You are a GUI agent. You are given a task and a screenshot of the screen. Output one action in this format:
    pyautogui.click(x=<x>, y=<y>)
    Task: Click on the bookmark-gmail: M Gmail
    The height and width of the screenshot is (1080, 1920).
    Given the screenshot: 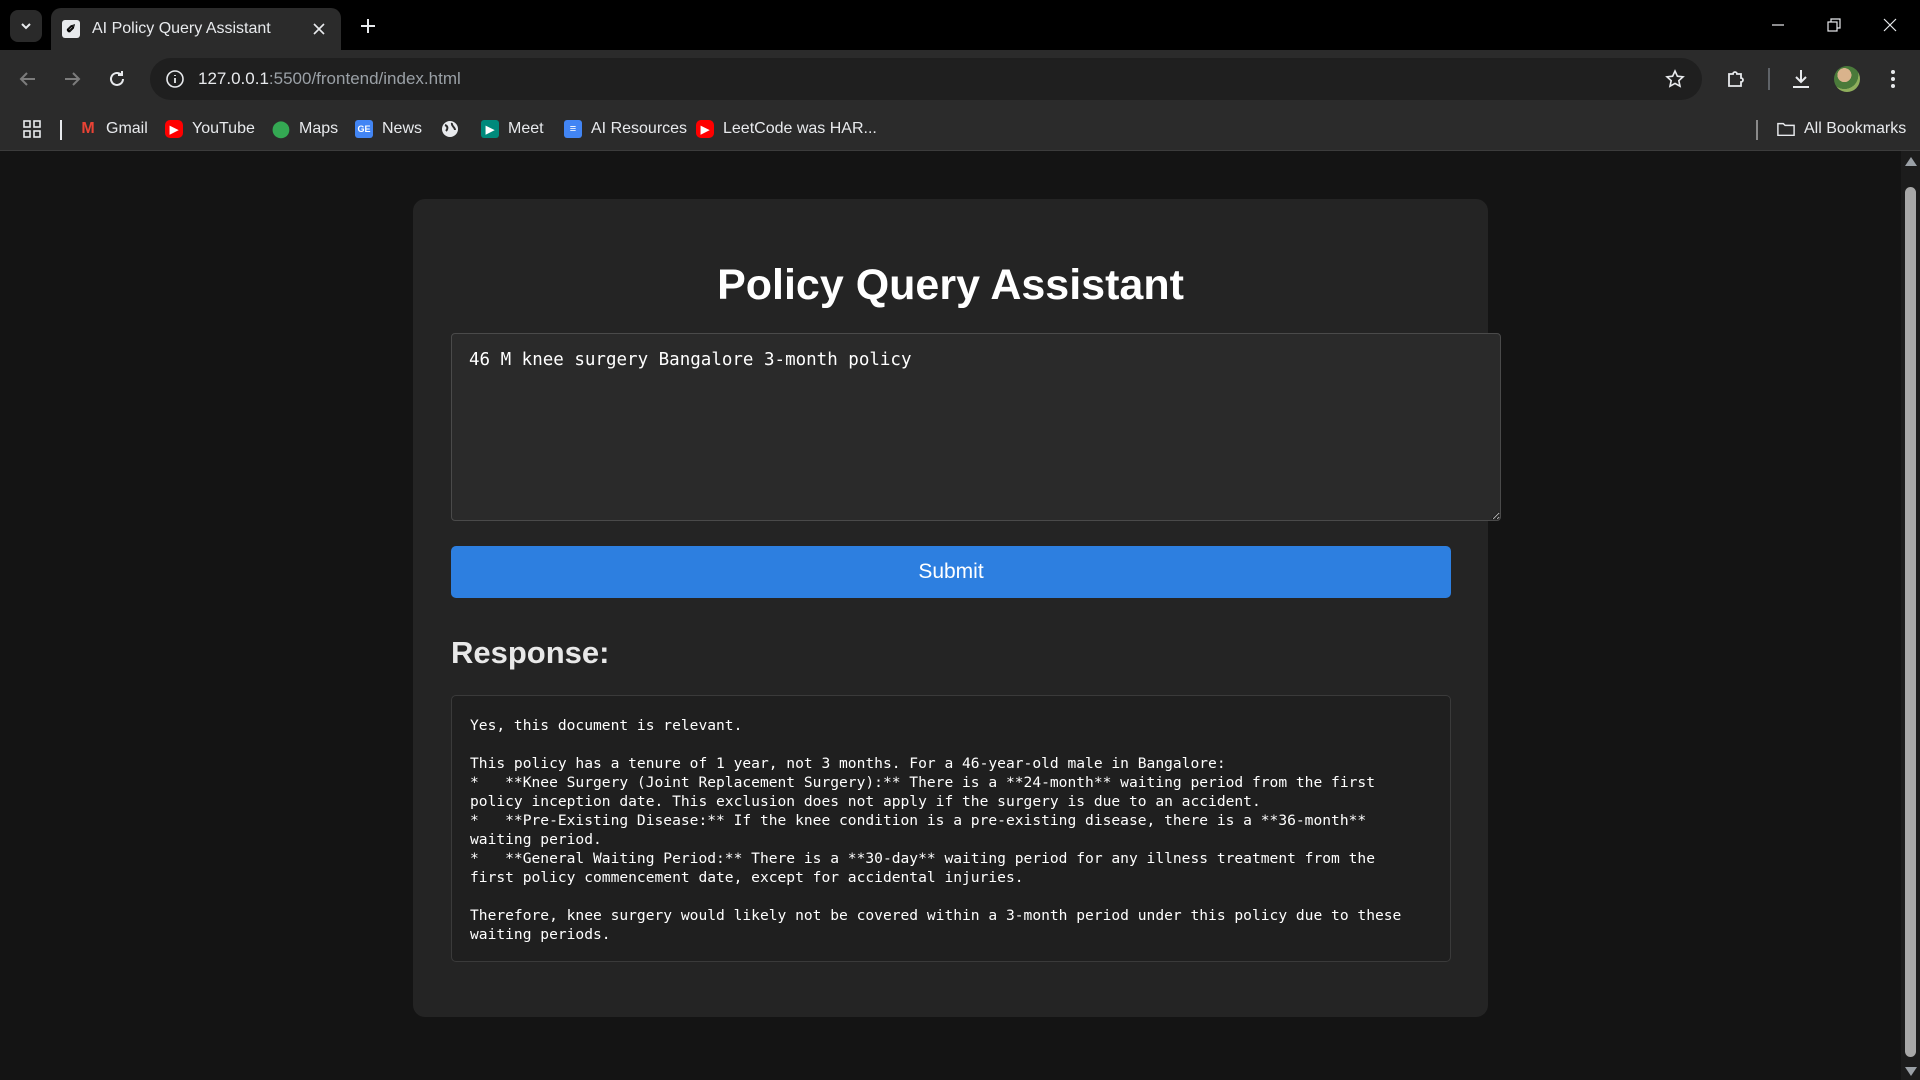 What is the action you would take?
    pyautogui.click(x=113, y=129)
    